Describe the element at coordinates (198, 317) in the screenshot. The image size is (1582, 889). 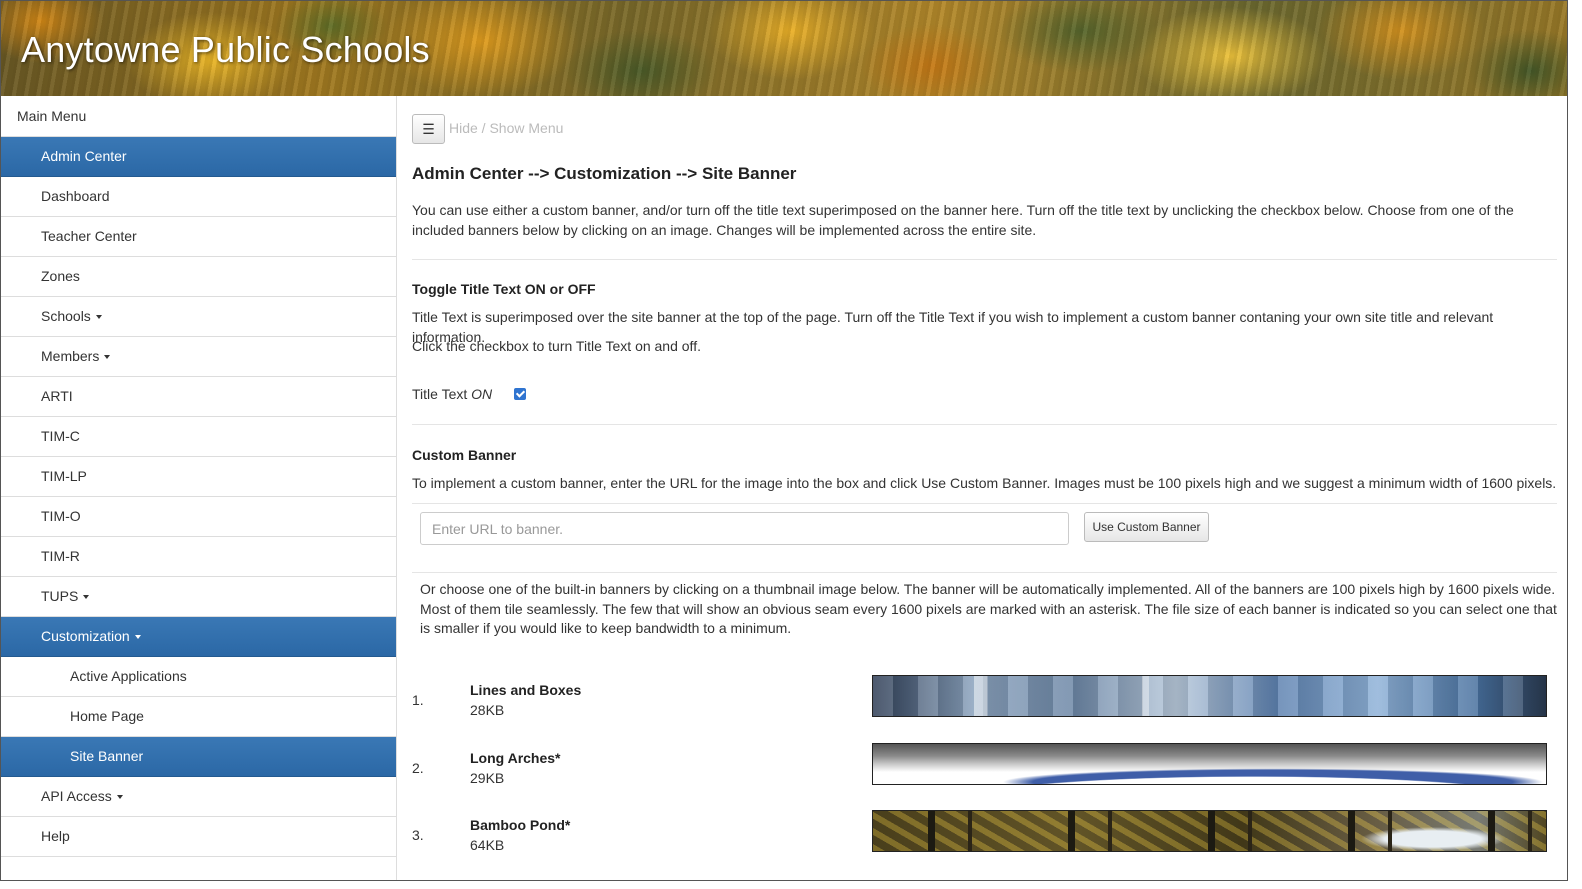
I see `sidebar-item-schools: Schools` at that location.